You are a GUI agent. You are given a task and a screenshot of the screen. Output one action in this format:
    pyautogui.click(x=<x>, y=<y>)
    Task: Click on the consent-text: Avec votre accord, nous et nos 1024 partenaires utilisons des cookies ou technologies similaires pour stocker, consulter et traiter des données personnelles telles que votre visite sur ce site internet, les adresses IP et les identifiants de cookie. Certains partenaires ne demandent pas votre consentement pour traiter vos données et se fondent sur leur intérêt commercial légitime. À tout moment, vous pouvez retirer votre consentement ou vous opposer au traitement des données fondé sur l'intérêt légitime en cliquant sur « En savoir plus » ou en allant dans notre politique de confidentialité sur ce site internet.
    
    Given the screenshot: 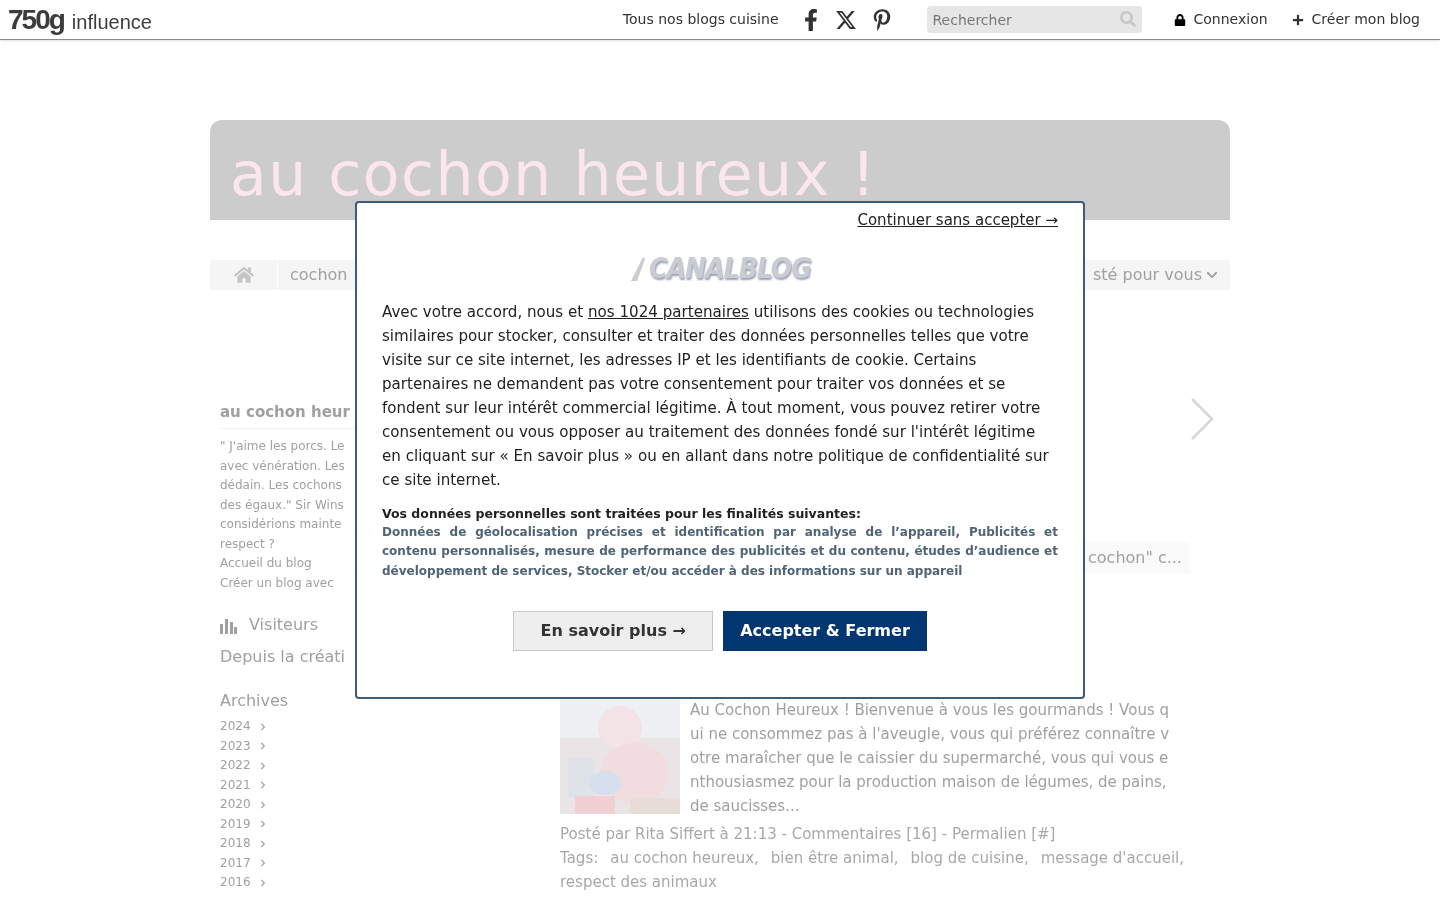 What is the action you would take?
    pyautogui.click(x=716, y=396)
    